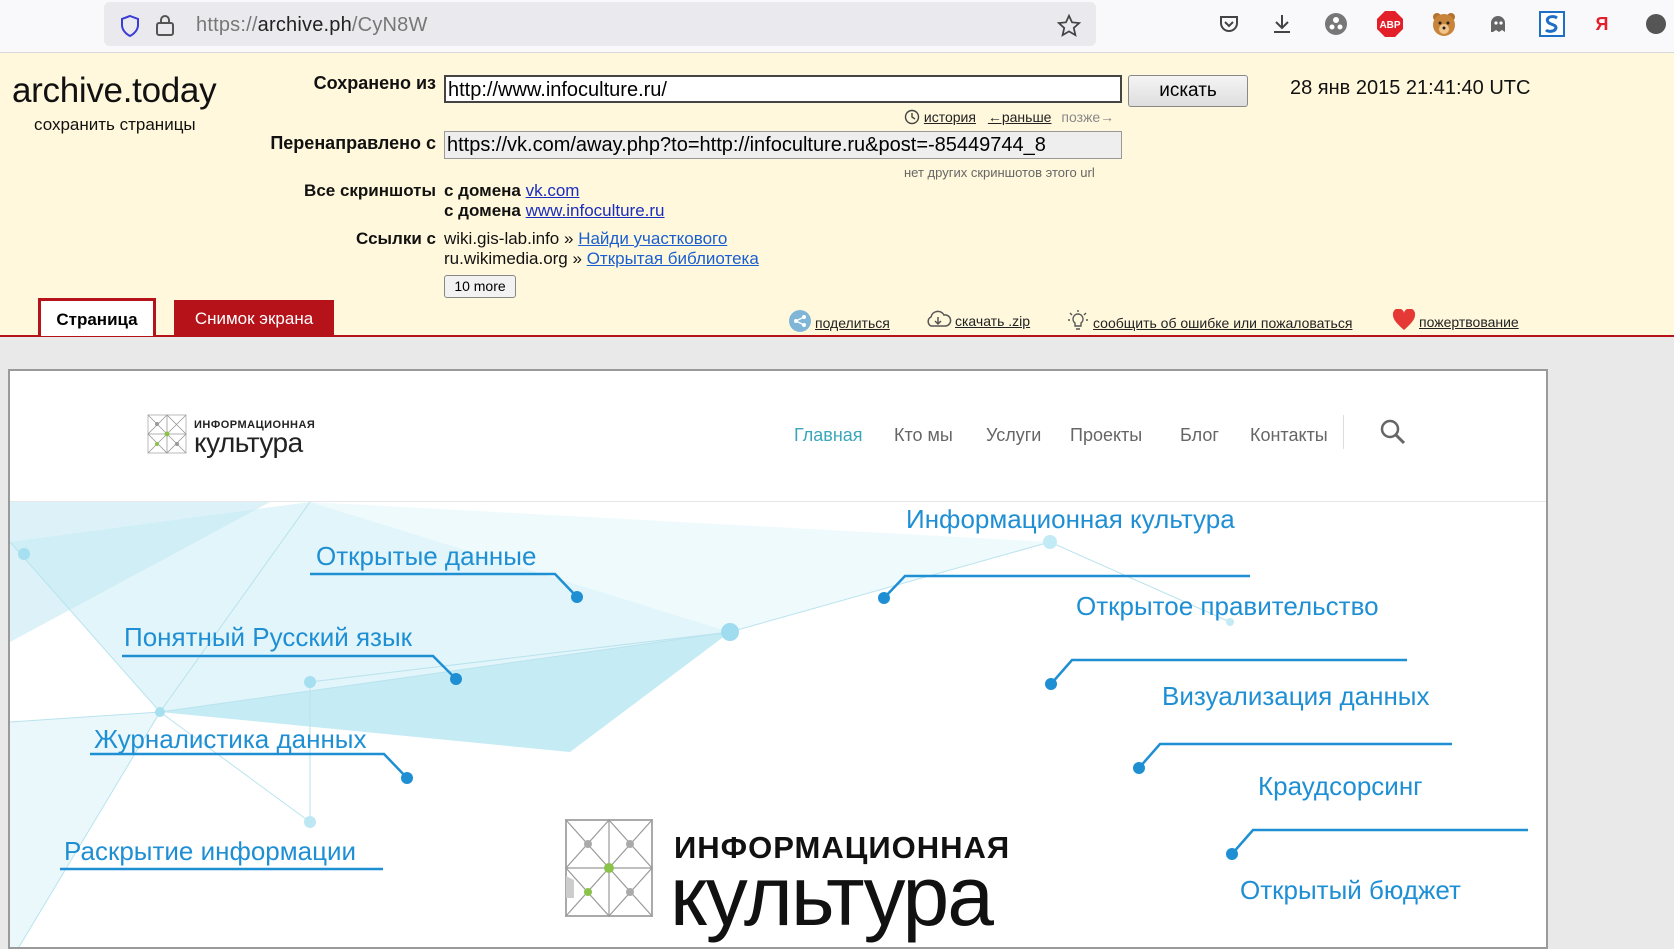  What do you see at coordinates (115, 124) in the screenshot?
I see `archive-brand-subtitle: сохранить страницы` at bounding box center [115, 124].